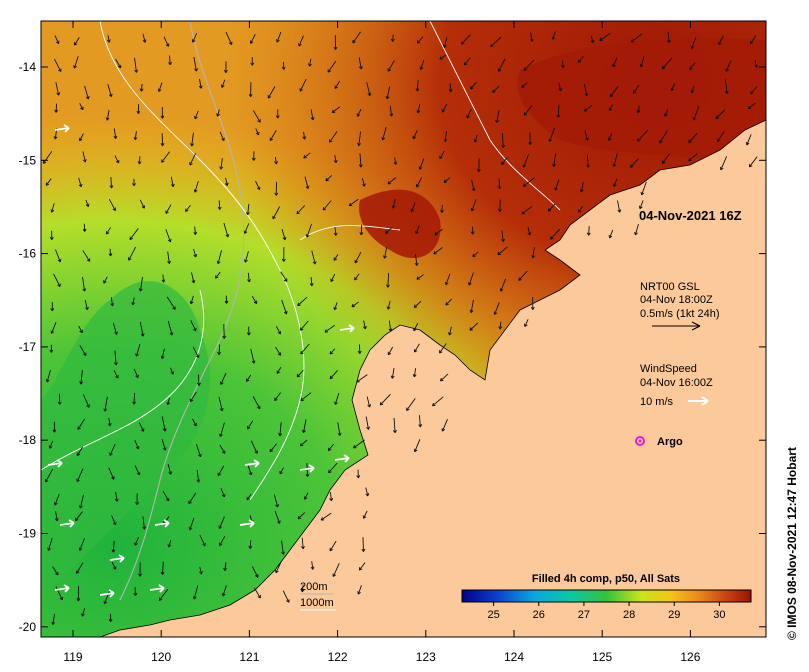 The width and height of the screenshot is (809, 672). I want to click on contour-1000m-label: 1000m, so click(317, 603).